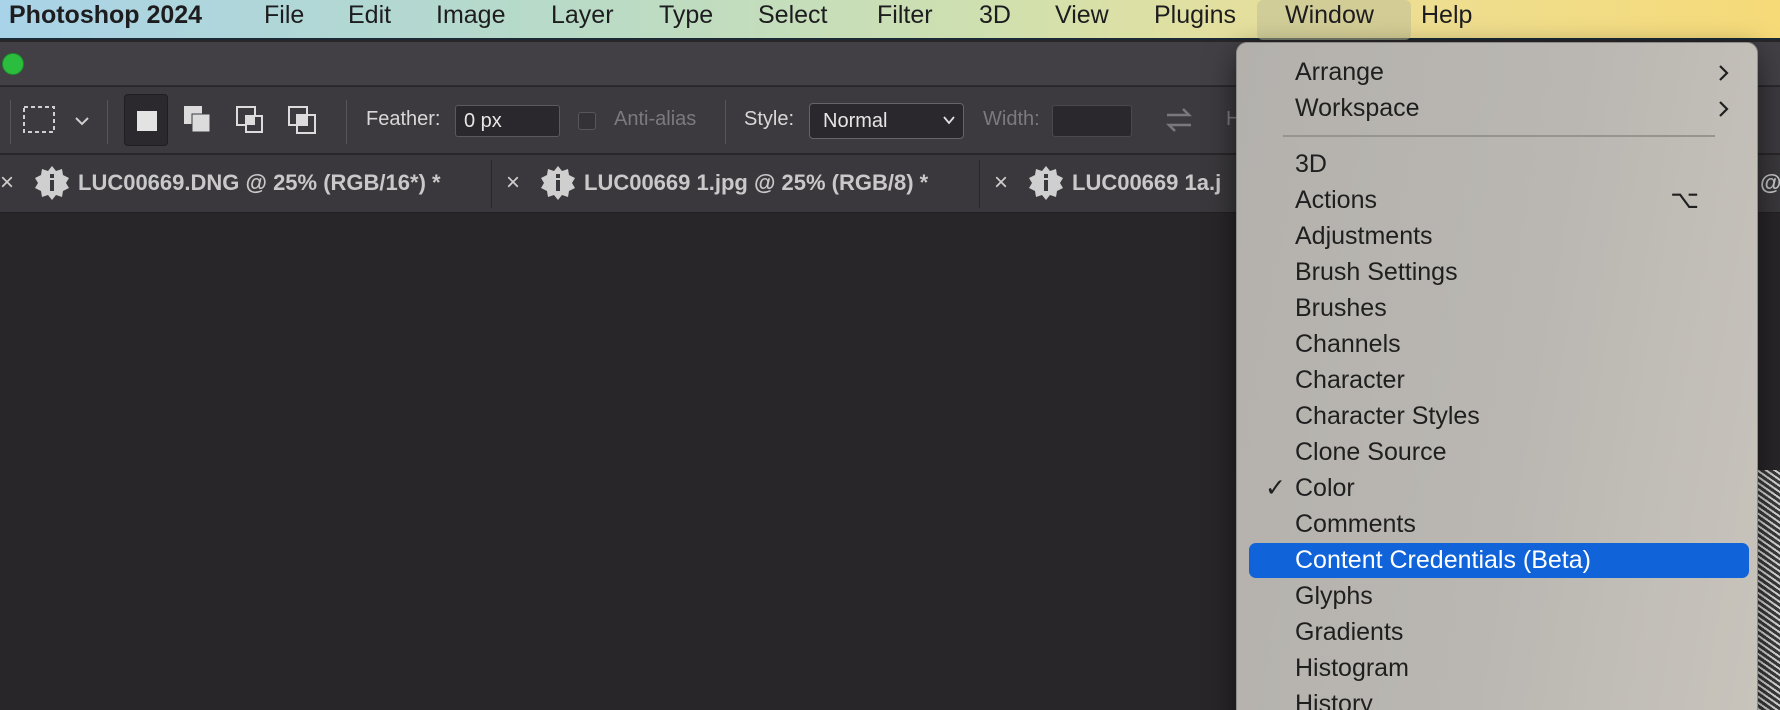  Describe the element at coordinates (1499, 488) in the screenshot. I see `menu-item-color: ✓ Color` at that location.